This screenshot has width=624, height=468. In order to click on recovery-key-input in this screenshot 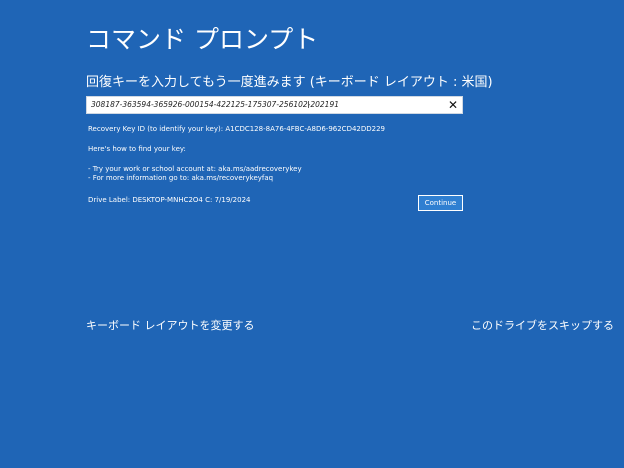, I will do `click(256, 105)`.